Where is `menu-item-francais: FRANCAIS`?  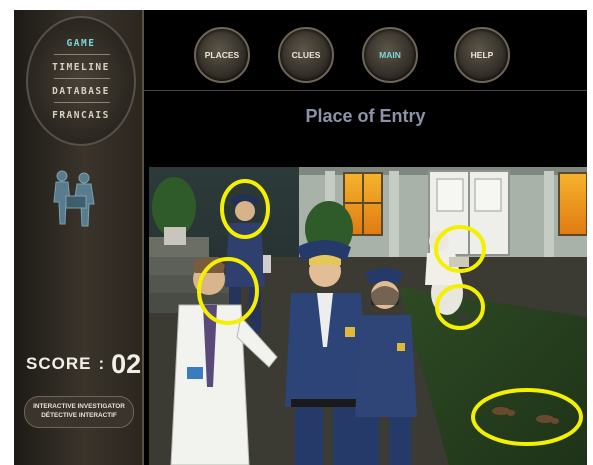
menu-item-francais: FRANCAIS is located at coordinates (81, 115).